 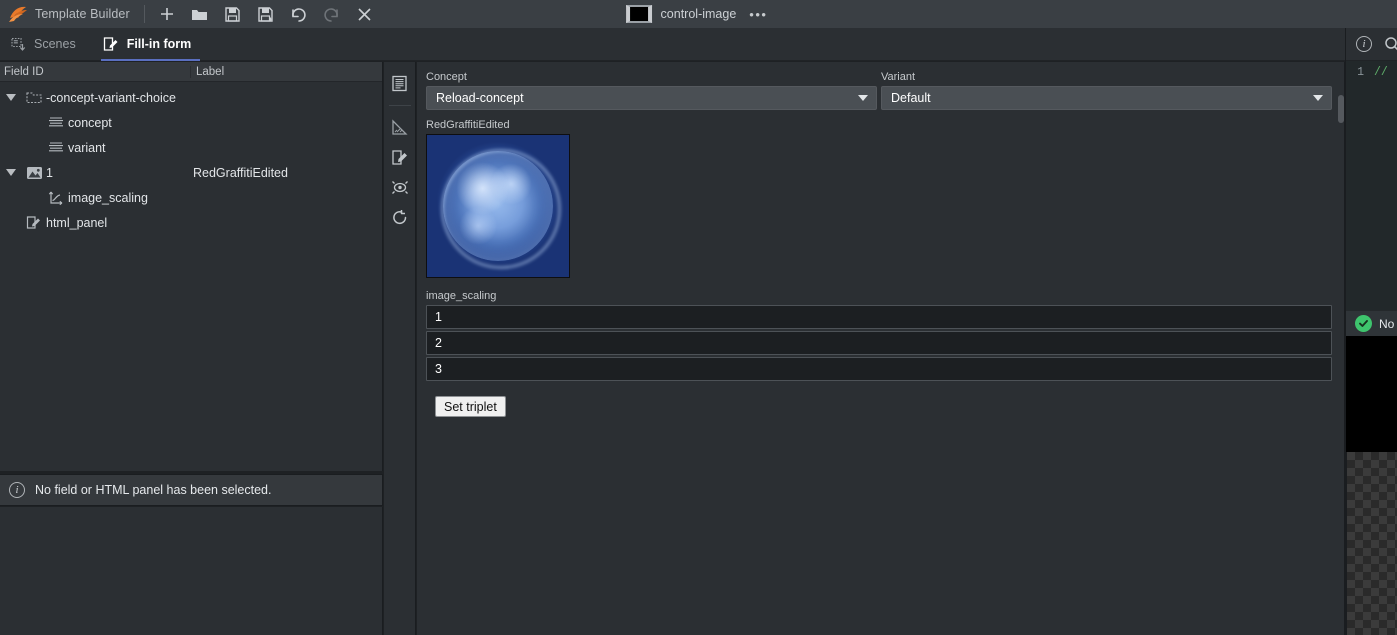 What do you see at coordinates (638, 14) in the screenshot?
I see `image-strip-icon` at bounding box center [638, 14].